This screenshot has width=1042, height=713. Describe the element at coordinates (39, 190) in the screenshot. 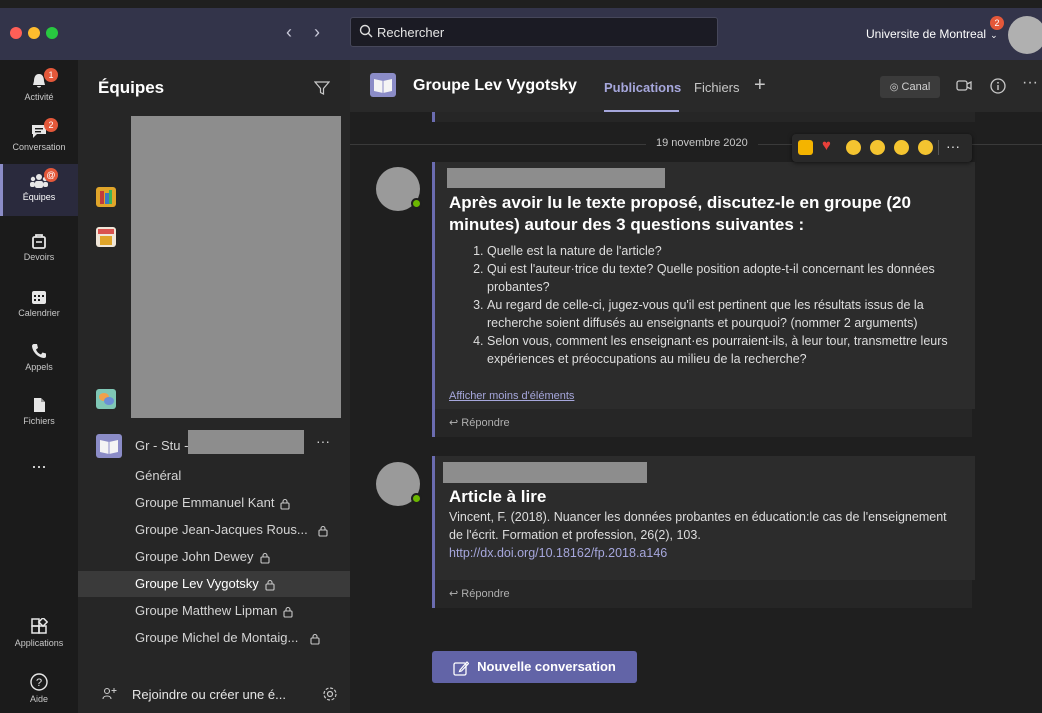

I see `rail-item-equipes: Équipes @` at that location.